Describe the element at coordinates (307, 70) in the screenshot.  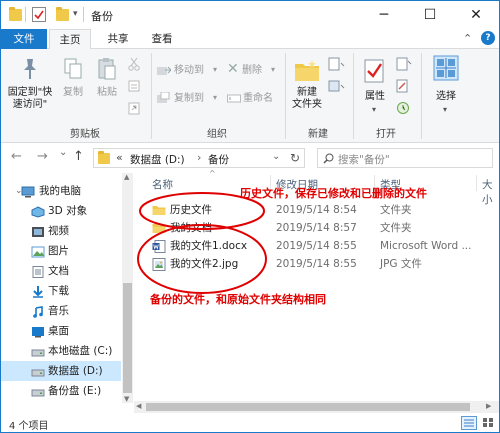
I see `new-folder-icon` at that location.